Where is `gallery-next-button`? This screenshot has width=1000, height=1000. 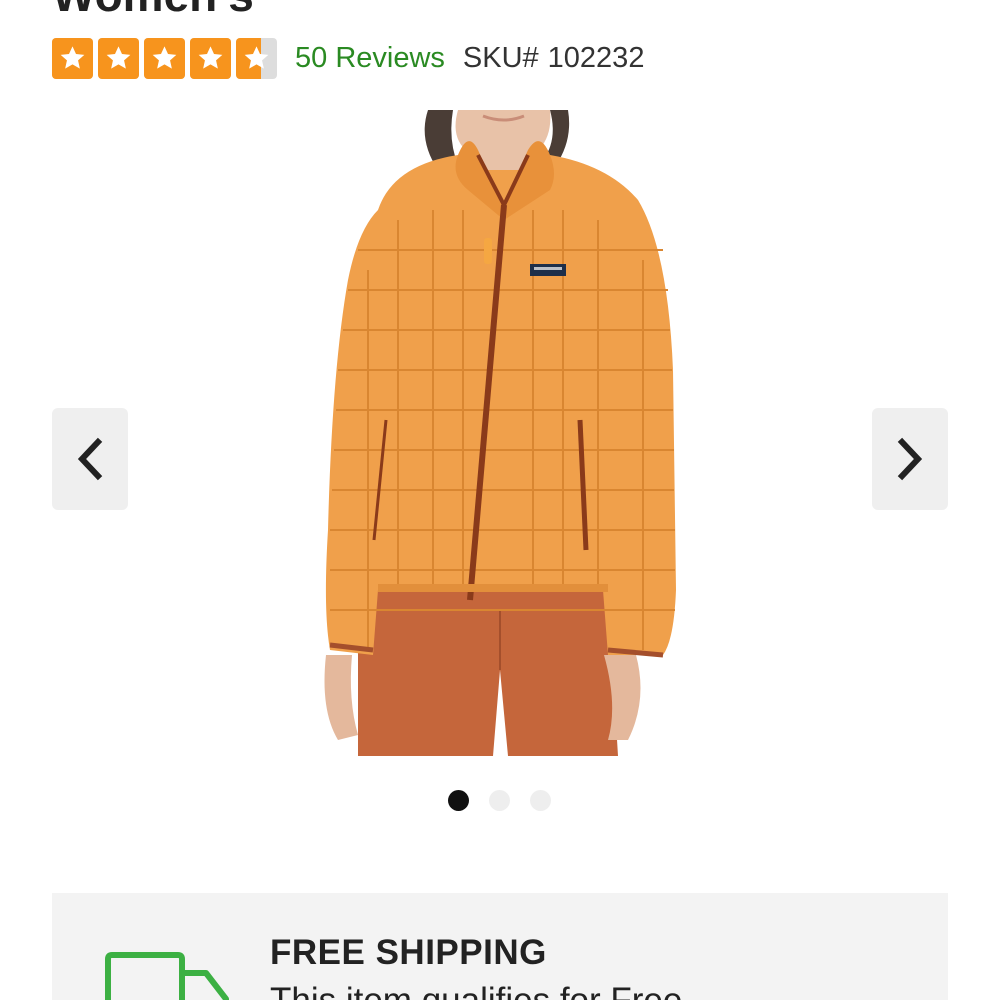 gallery-next-button is located at coordinates (910, 459).